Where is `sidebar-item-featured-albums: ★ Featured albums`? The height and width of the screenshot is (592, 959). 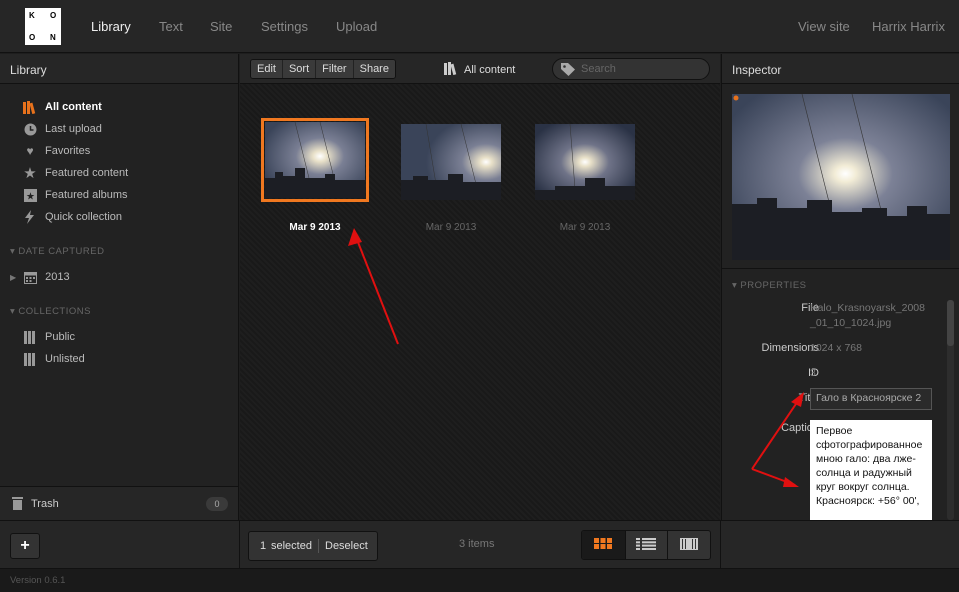 sidebar-item-featured-albums: ★ Featured albums is located at coordinates (75, 195).